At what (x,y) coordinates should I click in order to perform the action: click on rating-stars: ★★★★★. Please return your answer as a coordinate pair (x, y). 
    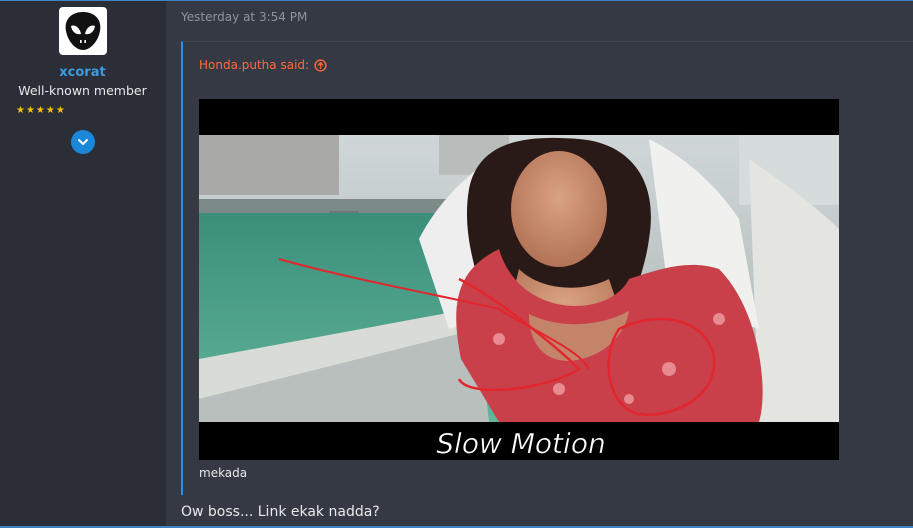
    Looking at the image, I should click on (41, 110).